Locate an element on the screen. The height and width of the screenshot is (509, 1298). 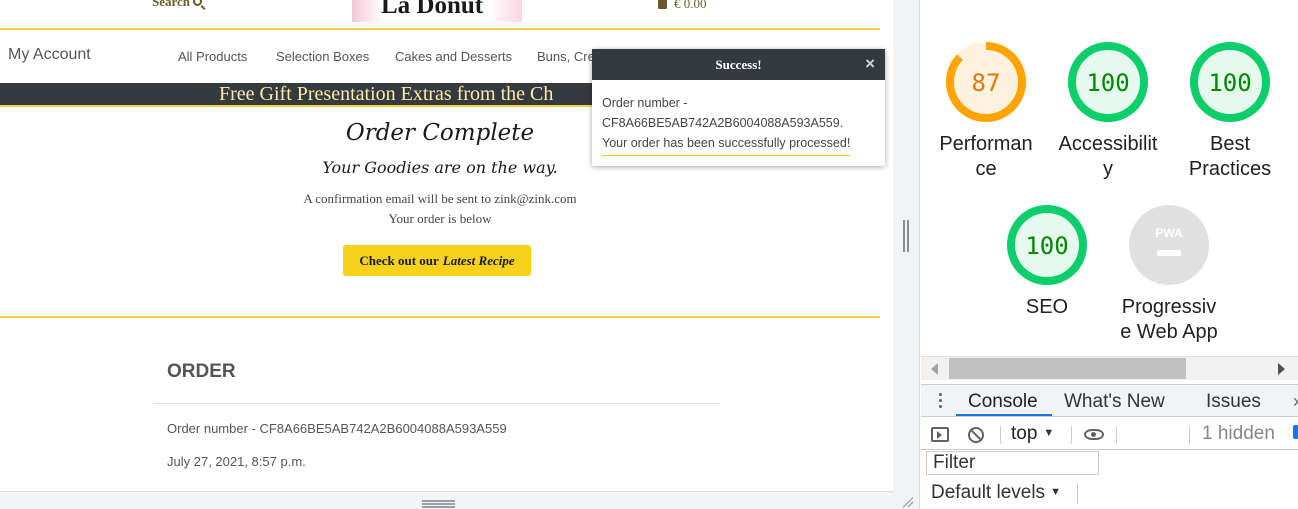
nav-cakes-and-desserts: Cakes and Desserts is located at coordinates (453, 56).